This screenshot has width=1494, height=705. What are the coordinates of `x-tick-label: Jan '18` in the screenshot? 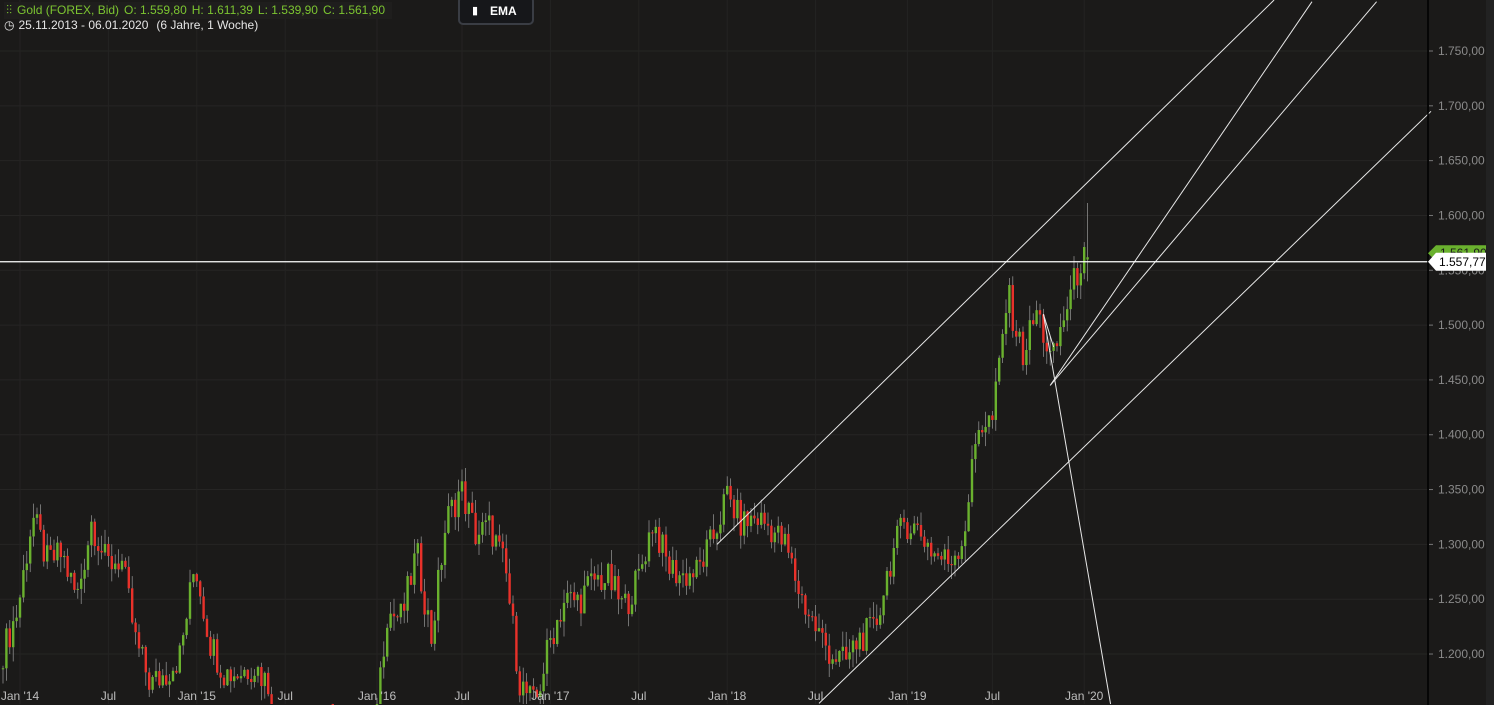 It's located at (727, 696).